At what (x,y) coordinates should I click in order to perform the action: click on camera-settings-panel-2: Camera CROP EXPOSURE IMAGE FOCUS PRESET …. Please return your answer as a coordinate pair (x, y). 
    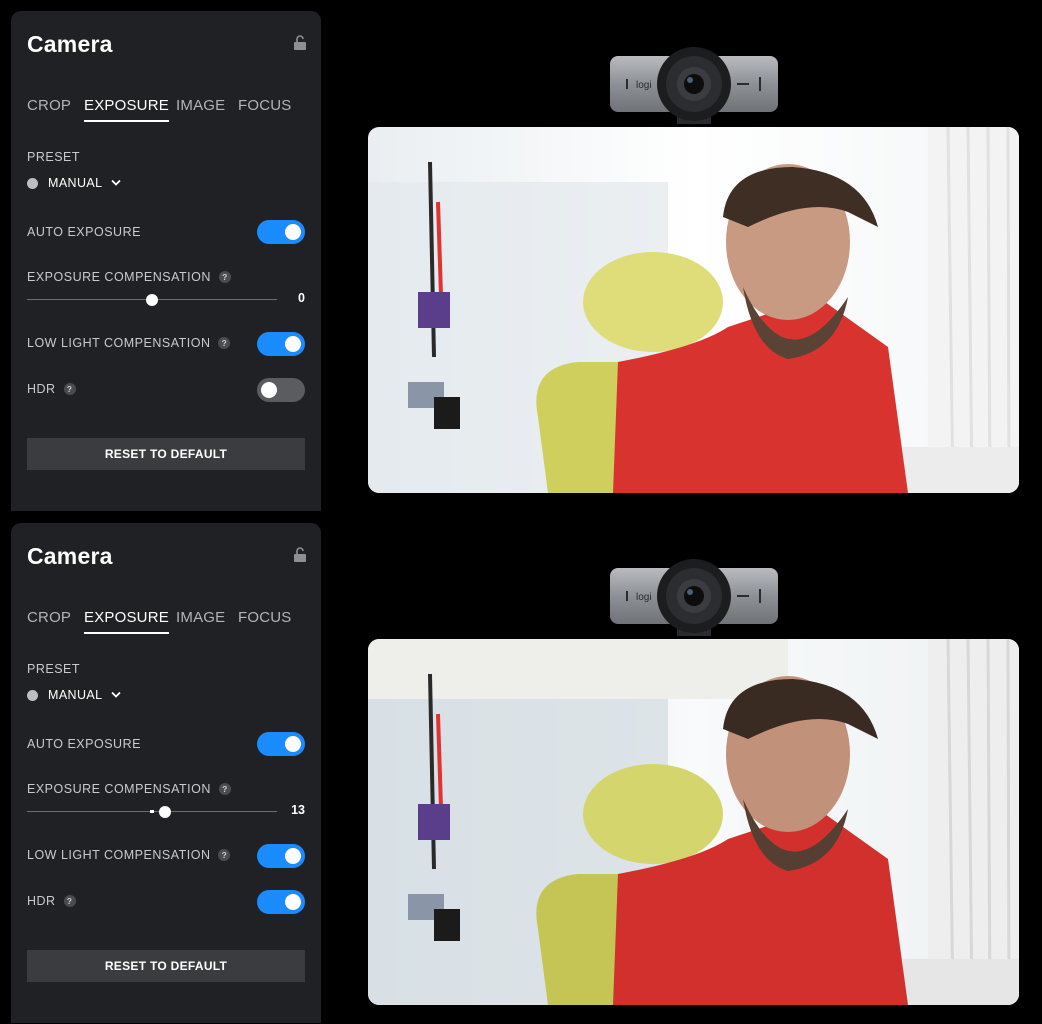
    Looking at the image, I should click on (166, 773).